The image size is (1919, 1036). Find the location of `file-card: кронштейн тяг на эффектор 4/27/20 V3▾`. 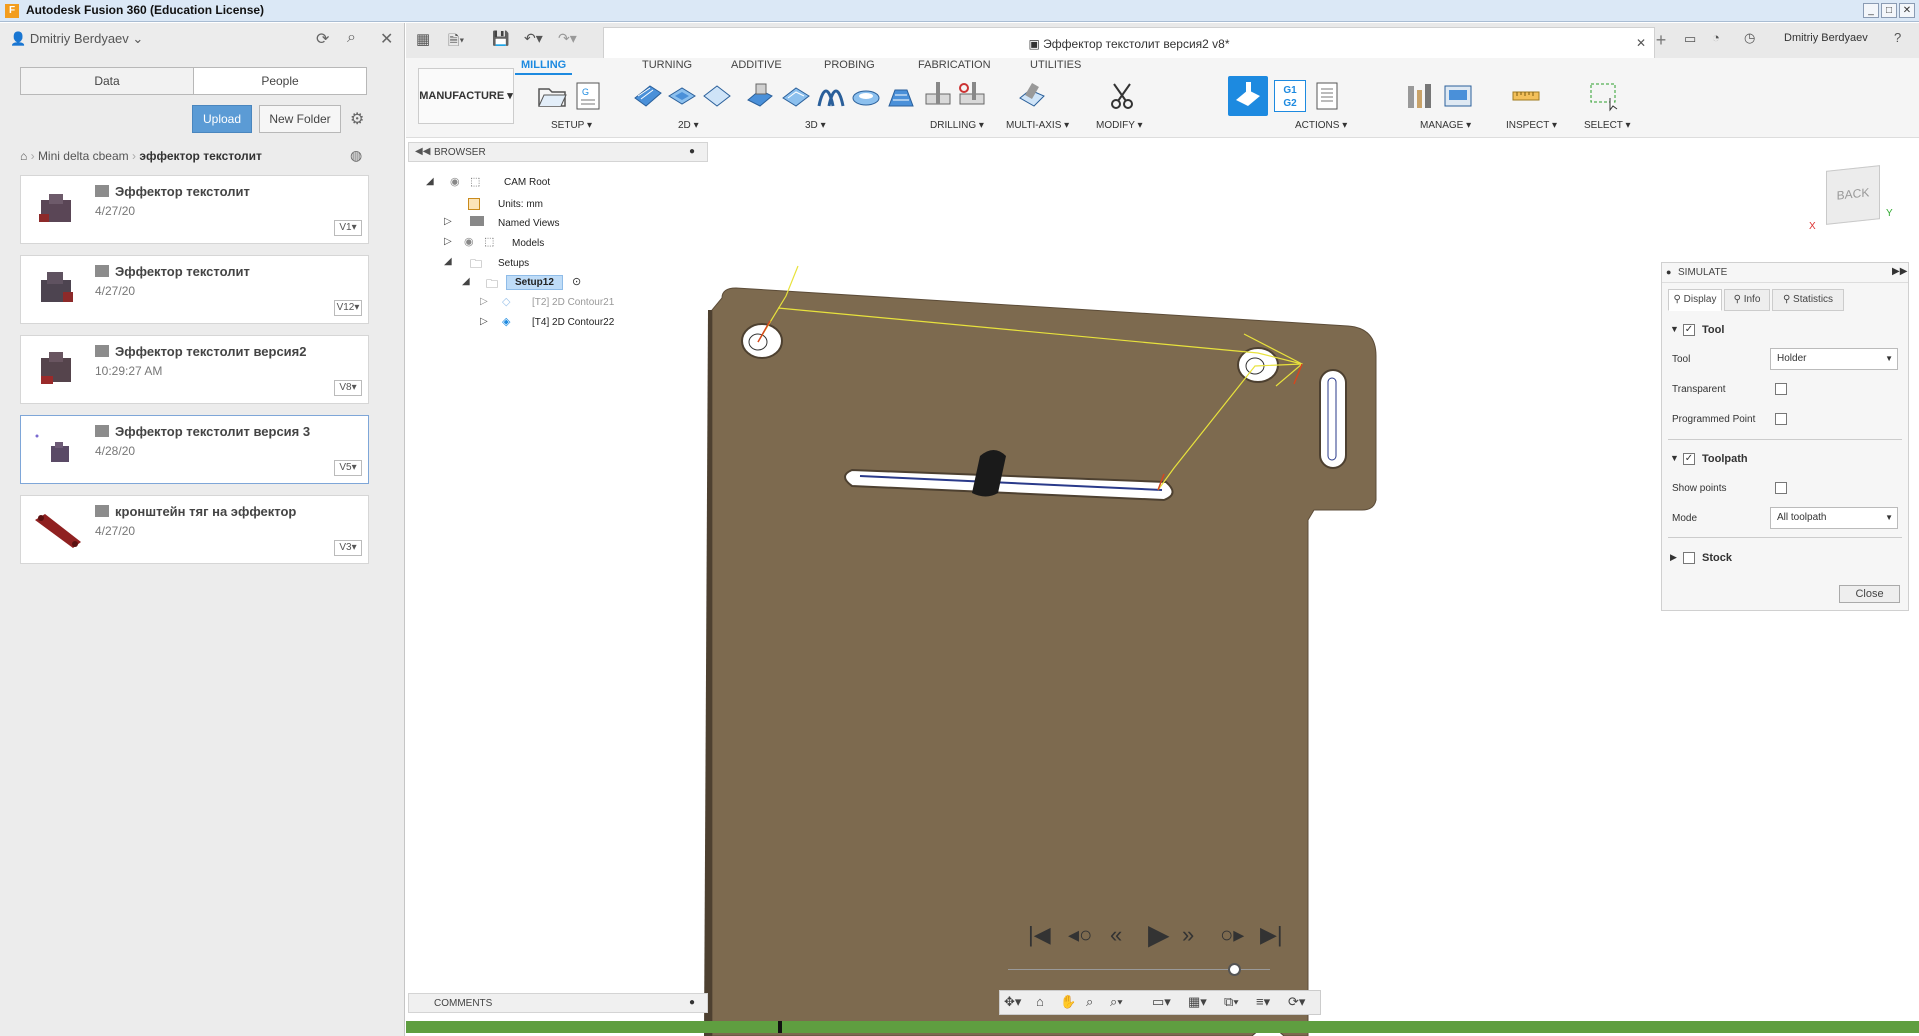

file-card: кронштейн тяг на эффектор 4/27/20 V3▾ is located at coordinates (194, 529).